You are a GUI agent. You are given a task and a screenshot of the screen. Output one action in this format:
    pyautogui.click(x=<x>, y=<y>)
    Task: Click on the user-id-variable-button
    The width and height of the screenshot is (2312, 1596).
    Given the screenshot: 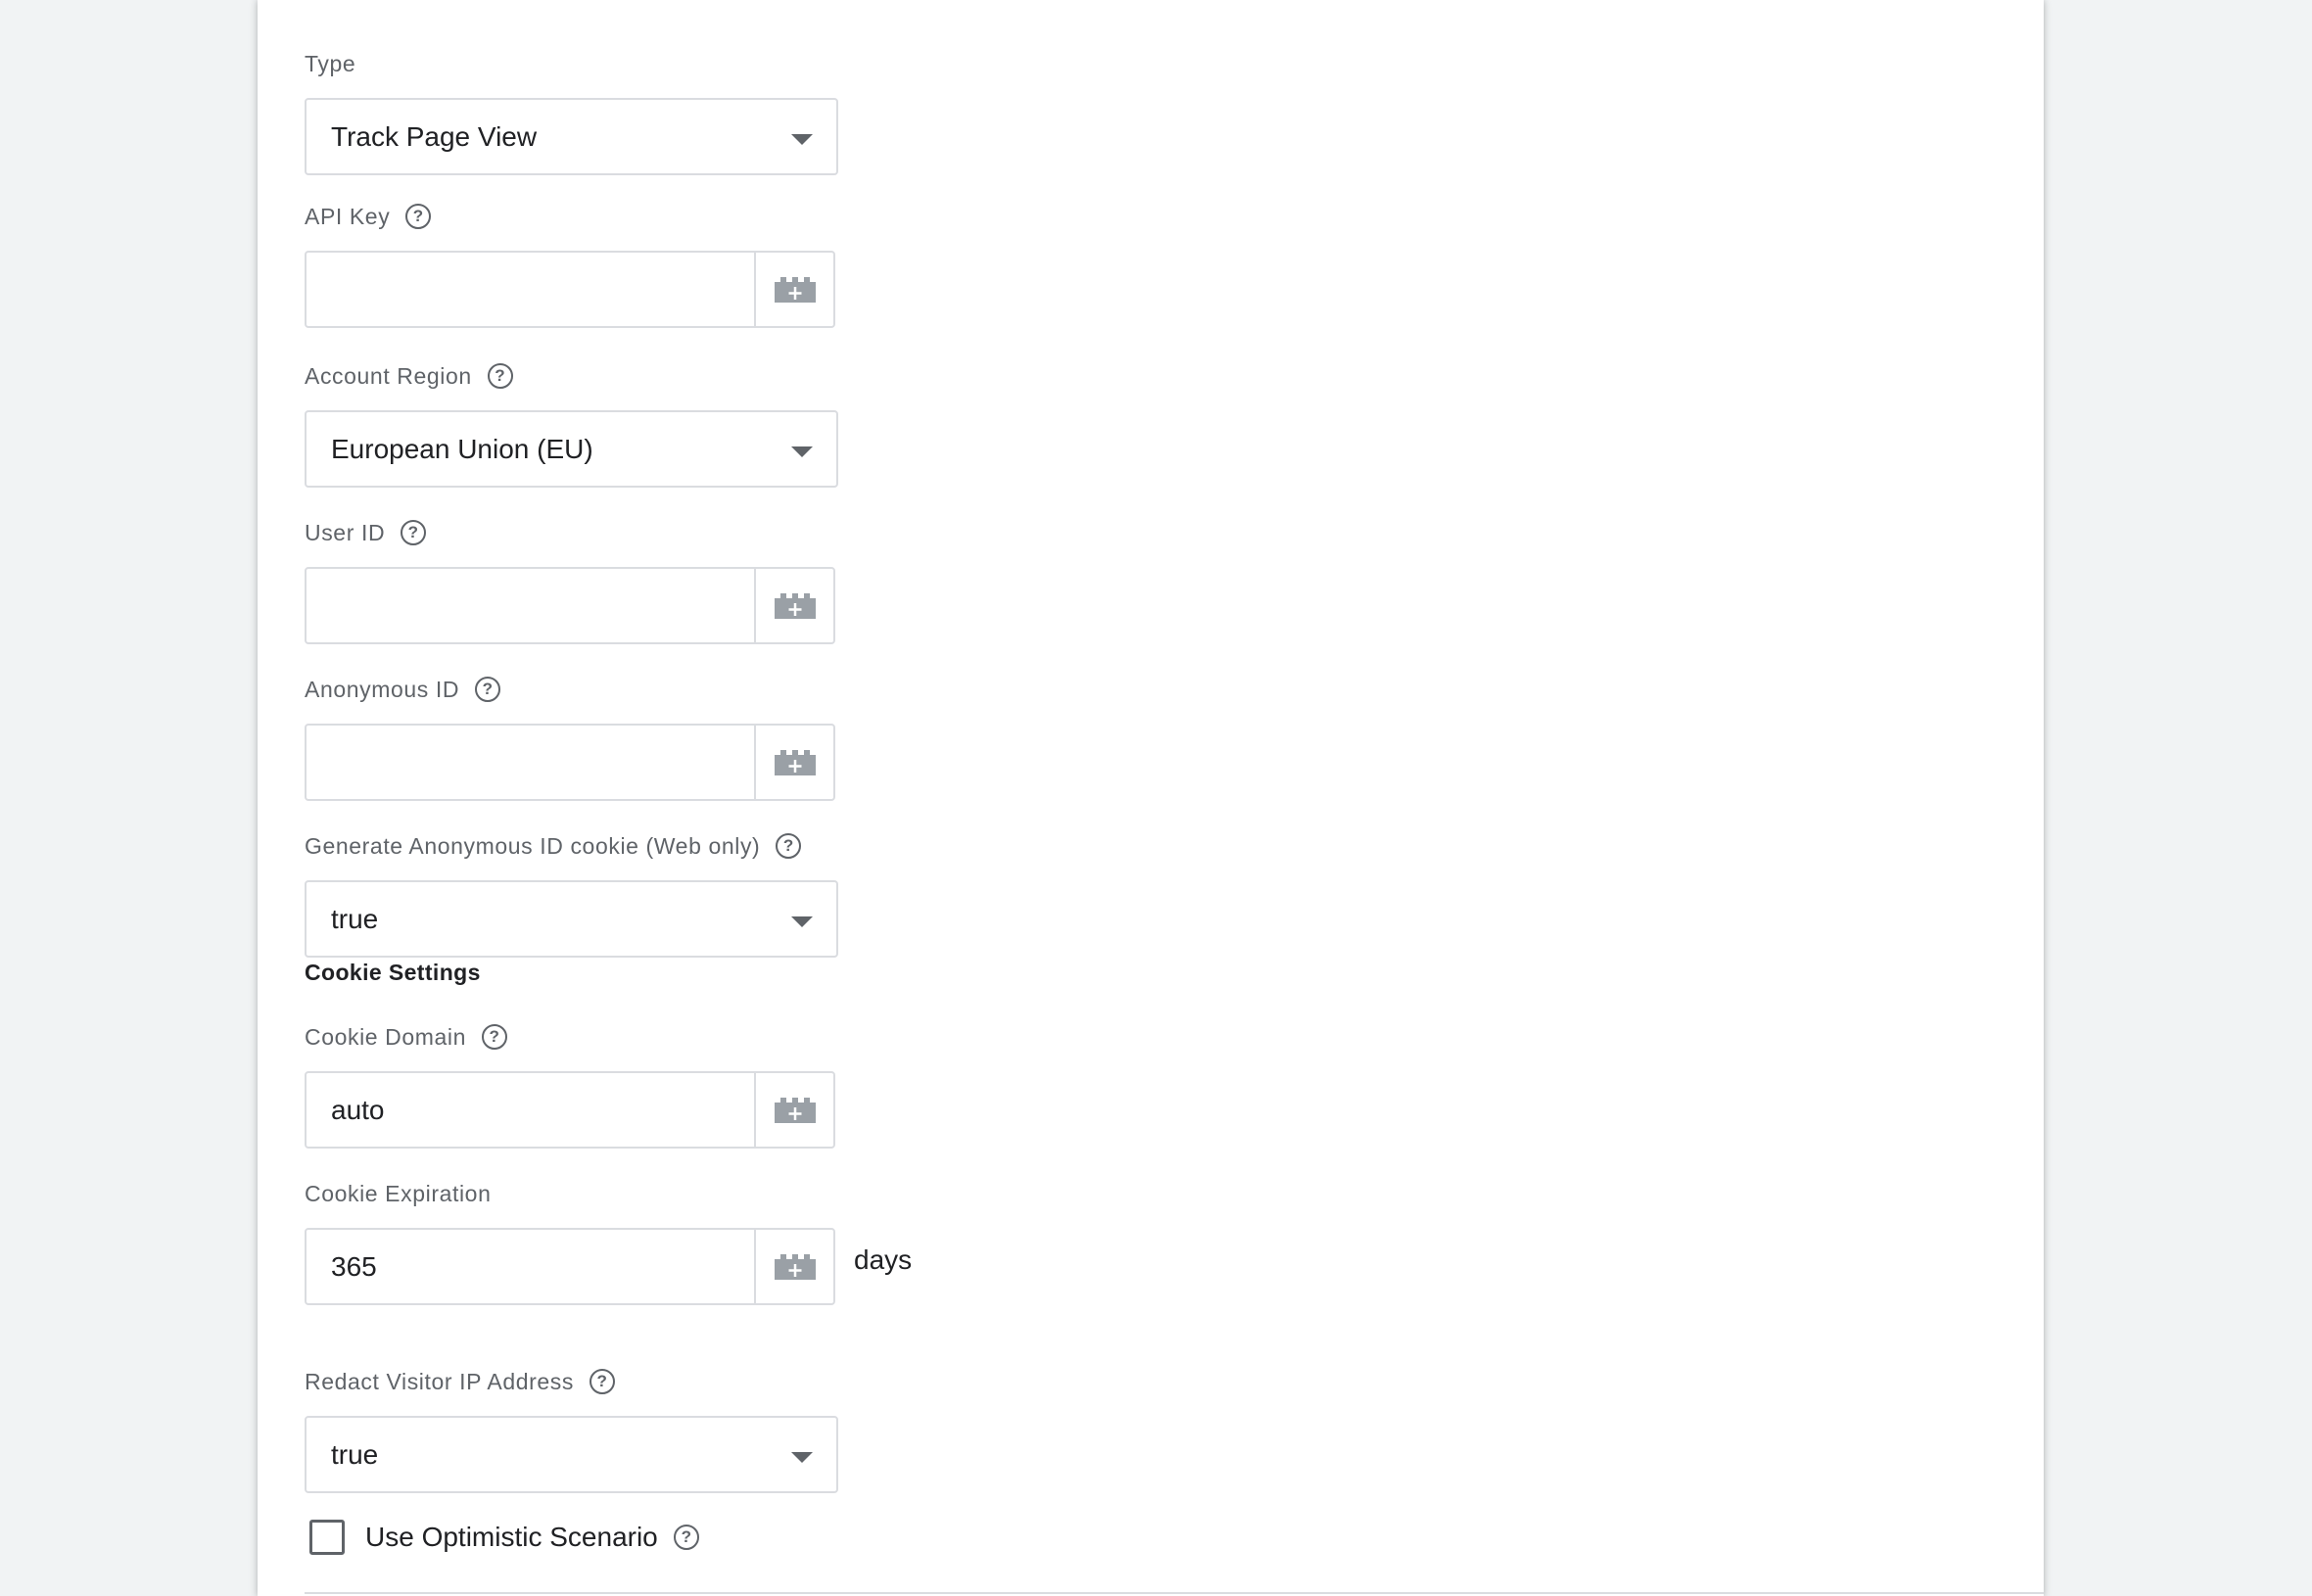 What is the action you would take?
    pyautogui.click(x=793, y=605)
    